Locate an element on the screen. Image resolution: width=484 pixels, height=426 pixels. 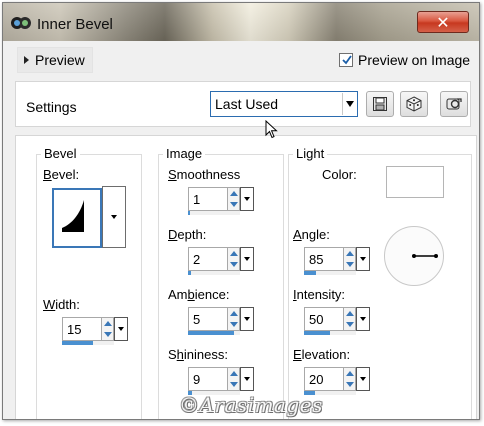
bevel-group-title: Bevel is located at coordinates (60, 153).